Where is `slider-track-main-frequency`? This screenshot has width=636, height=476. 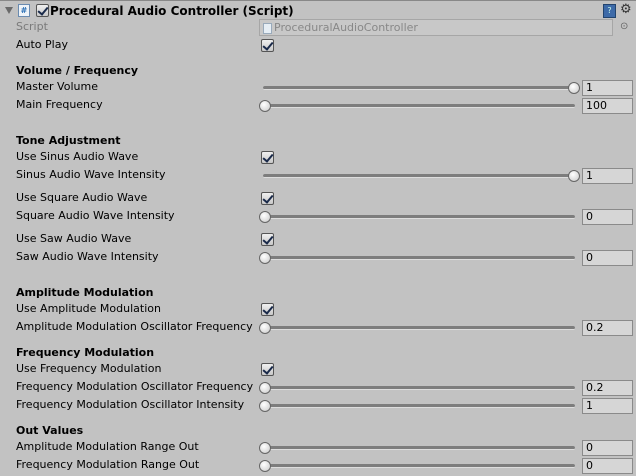 slider-track-main-frequency is located at coordinates (419, 106).